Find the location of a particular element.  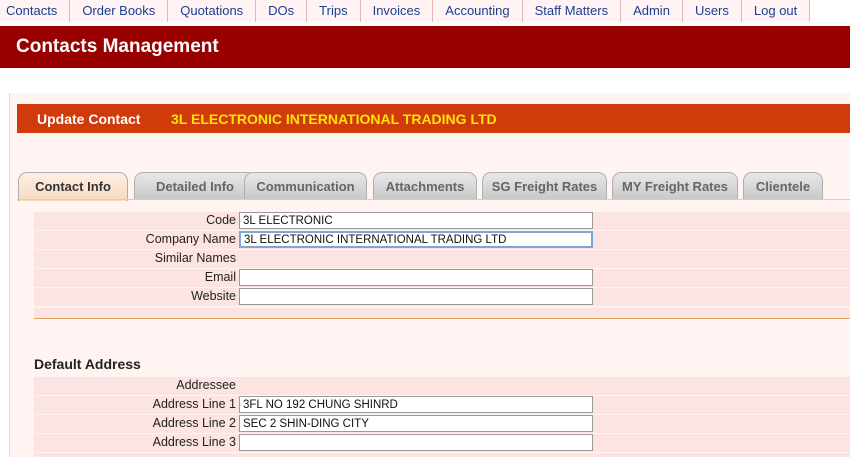

tab-sg-freight-rates: SG Freight Rates is located at coordinates (544, 185).